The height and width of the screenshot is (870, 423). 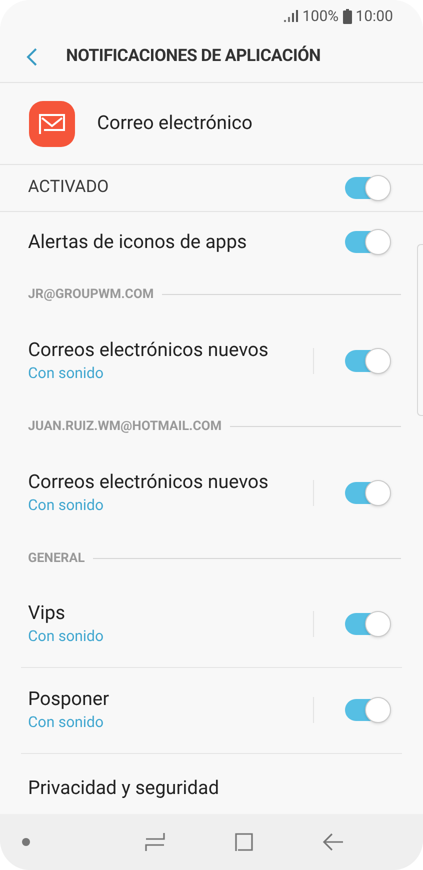 I want to click on recent-apps-icon, so click(x=155, y=842).